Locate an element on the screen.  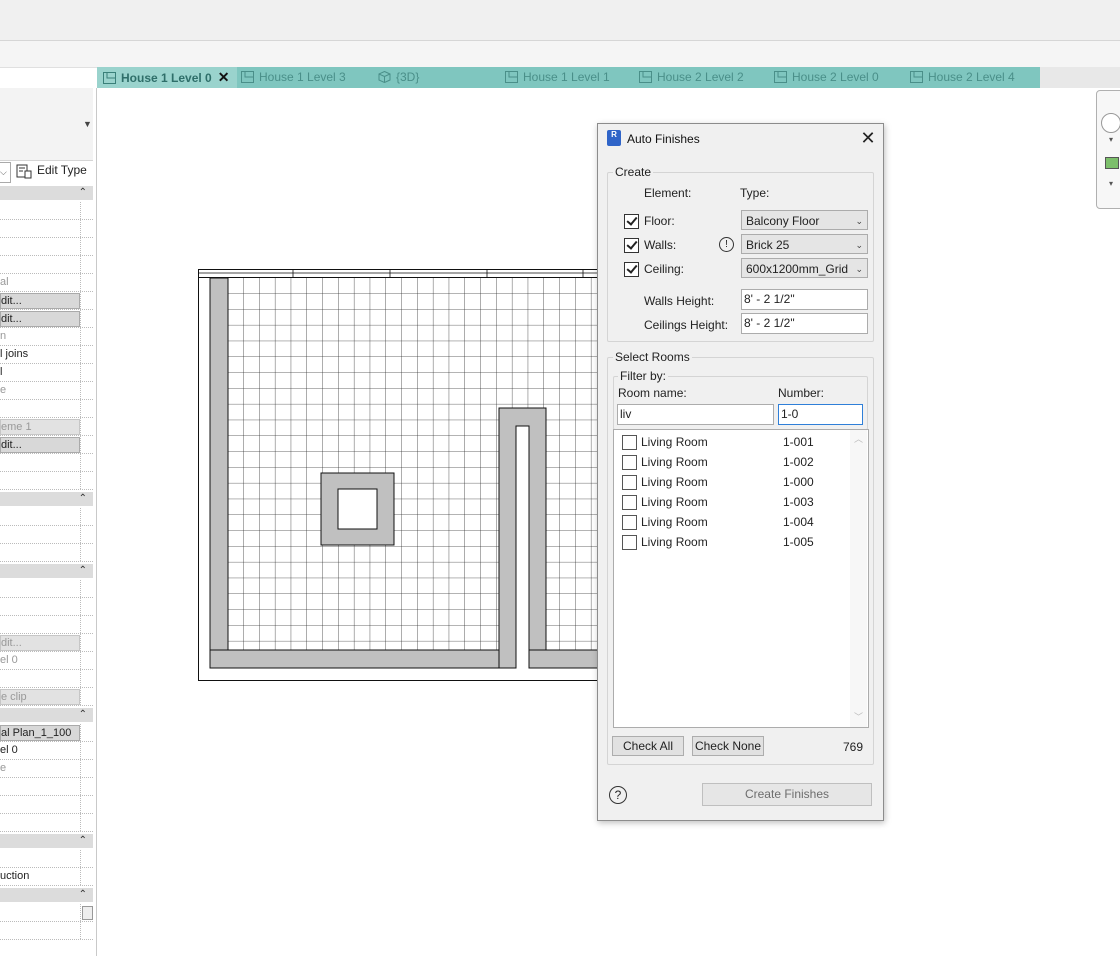
tab-house-1-level-0: House 1 Level 0 ✕ is located at coordinates (167, 77).